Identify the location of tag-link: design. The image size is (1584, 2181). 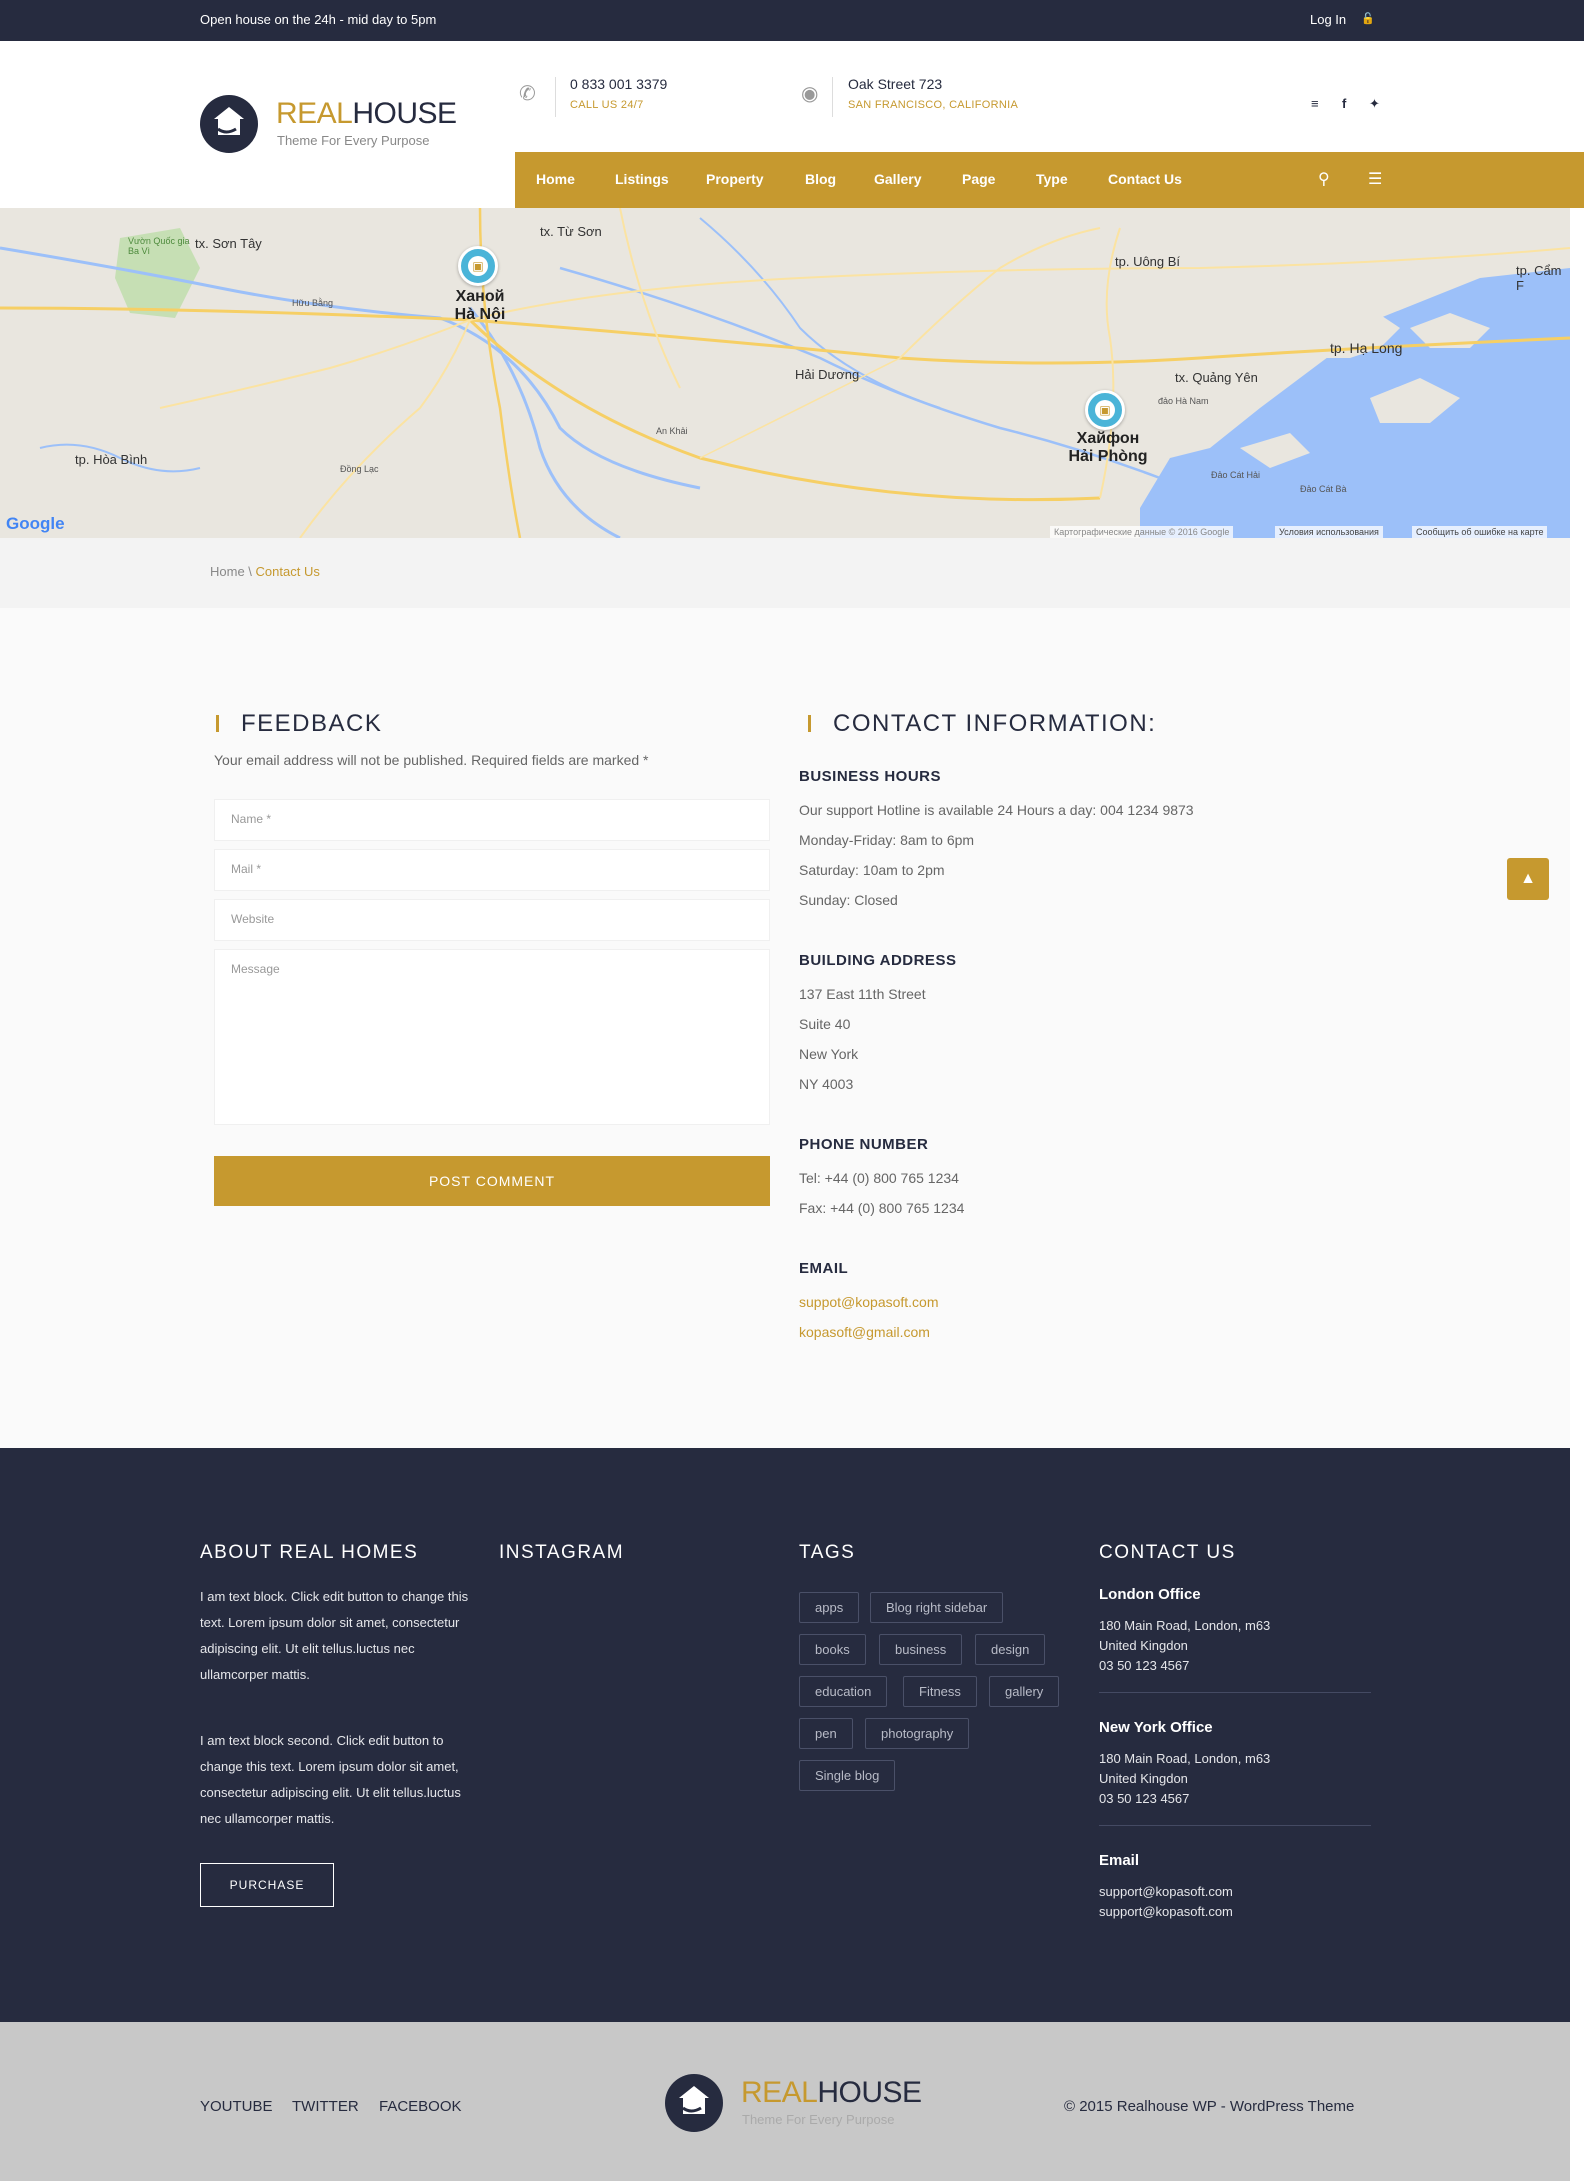
(1010, 1649).